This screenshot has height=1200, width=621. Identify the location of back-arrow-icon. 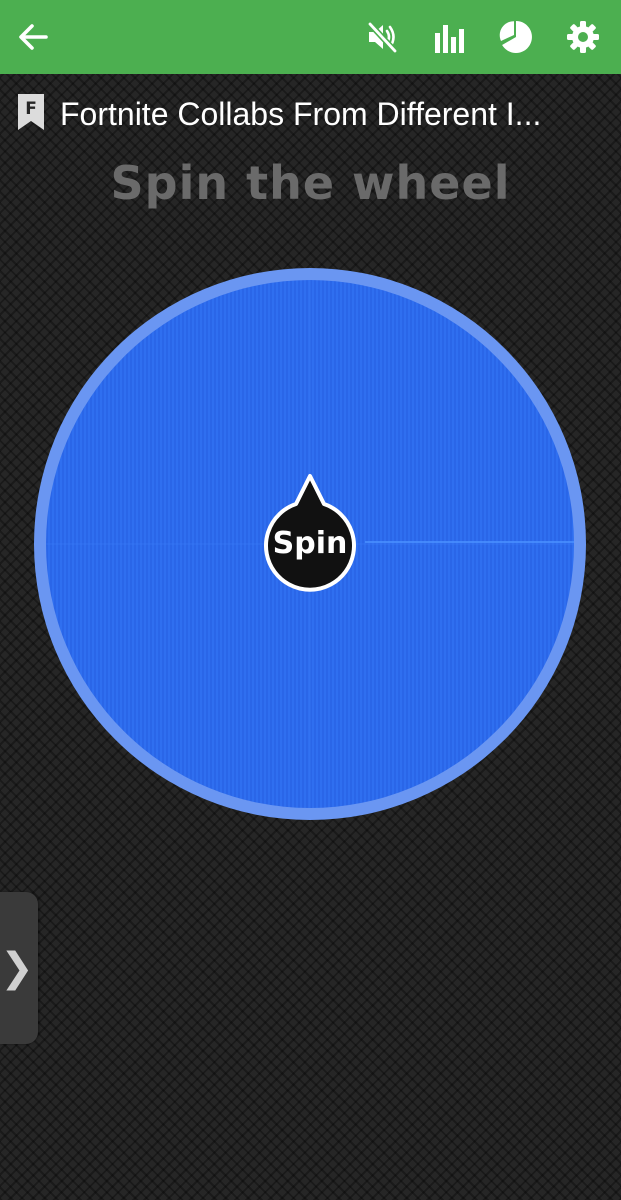
(33, 37).